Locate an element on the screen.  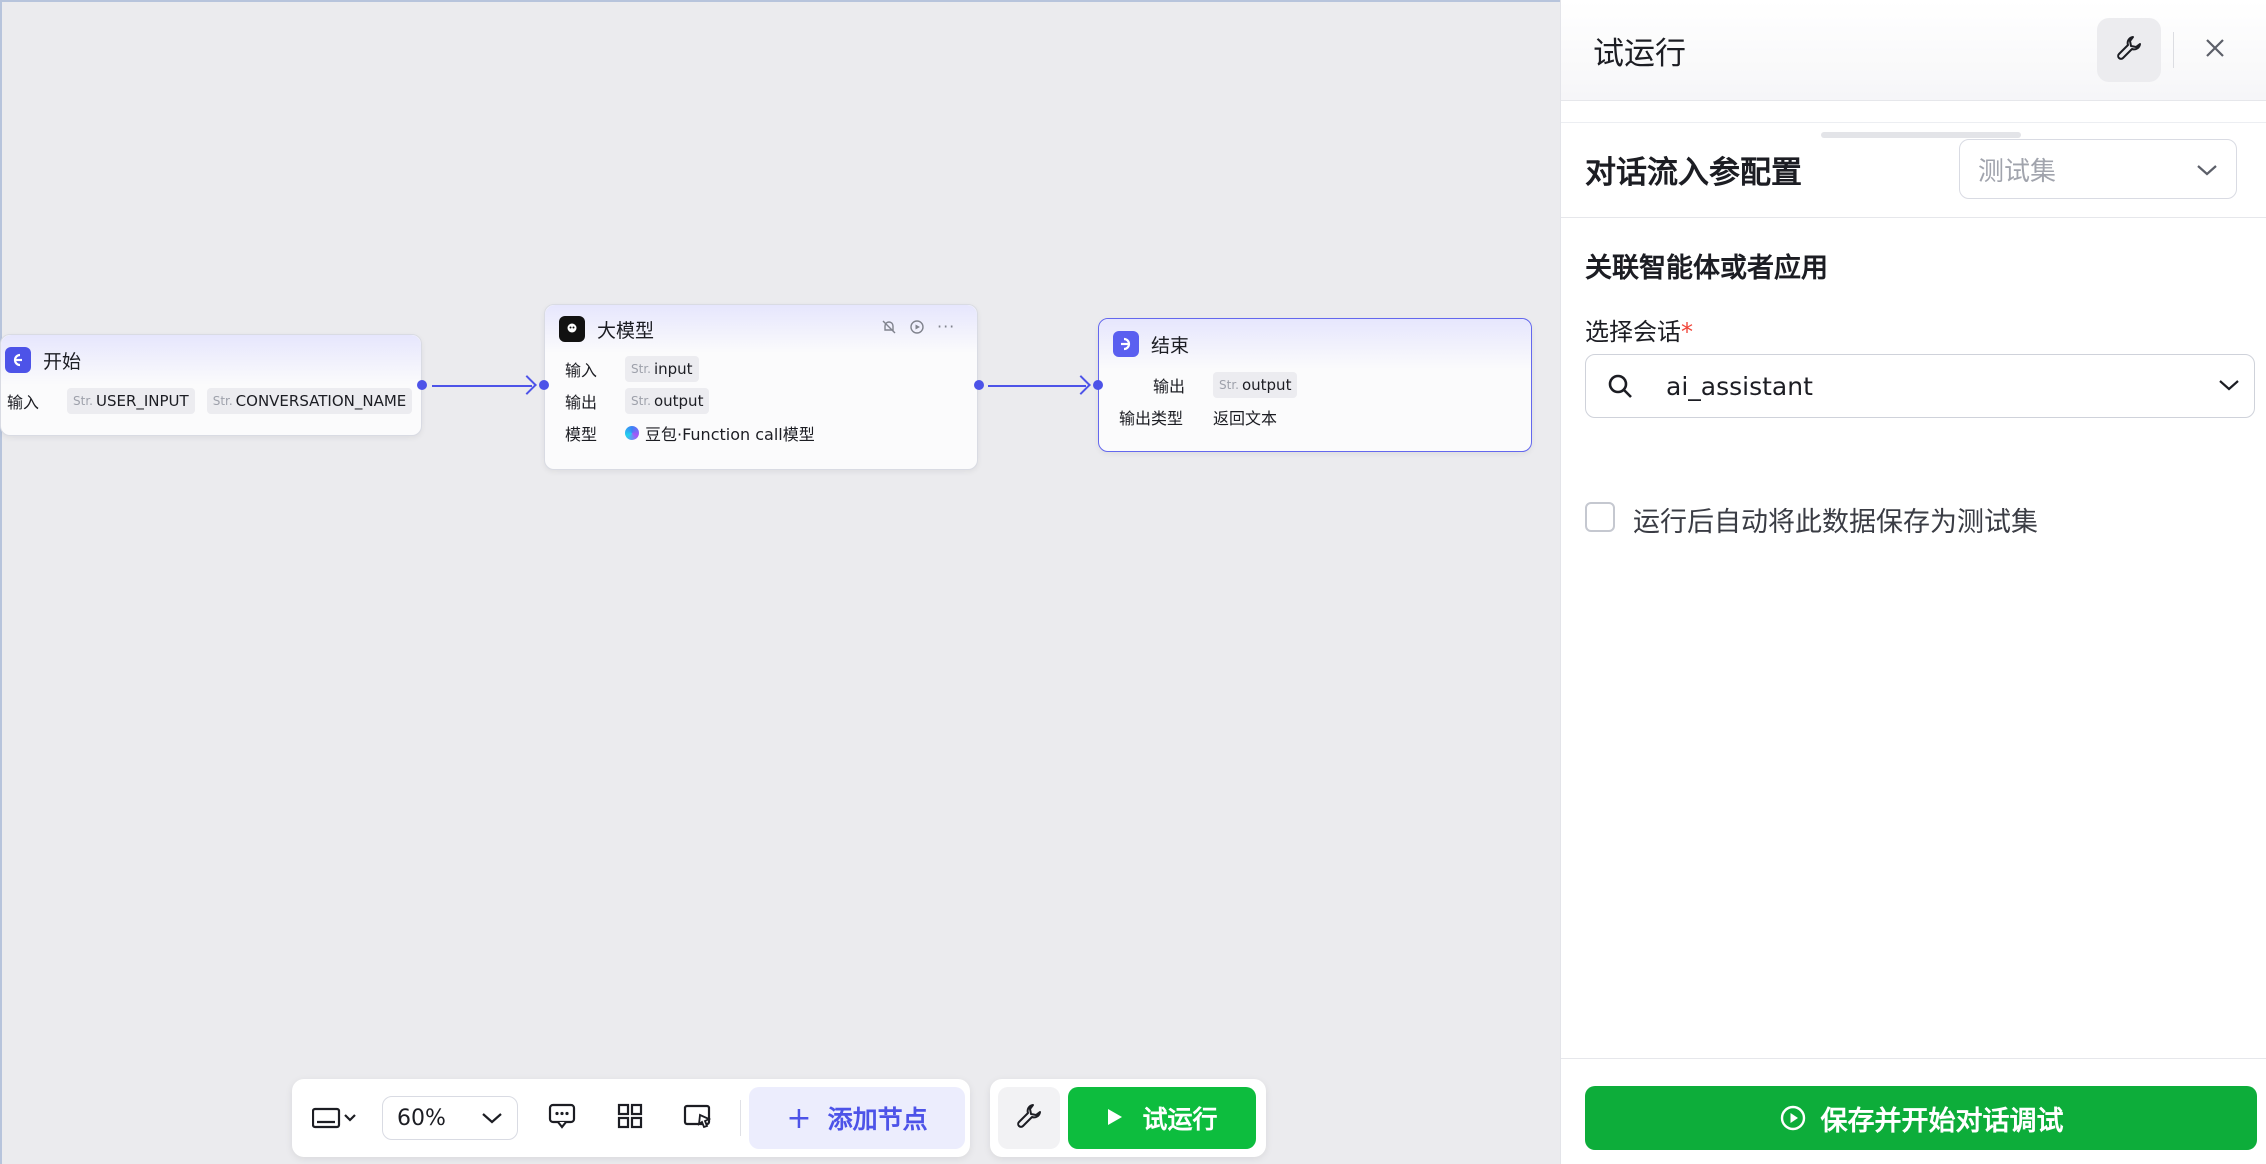
save-button-label: 保存并开始对话调试 is located at coordinates (1942, 1121).